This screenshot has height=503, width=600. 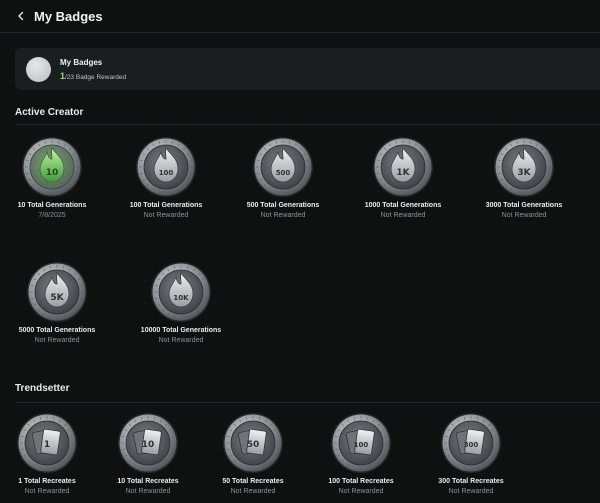 I want to click on badge-name: 3000 Total Generations, so click(x=524, y=205).